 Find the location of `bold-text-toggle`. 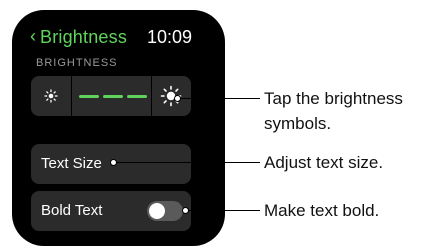

bold-text-toggle is located at coordinates (165, 211).